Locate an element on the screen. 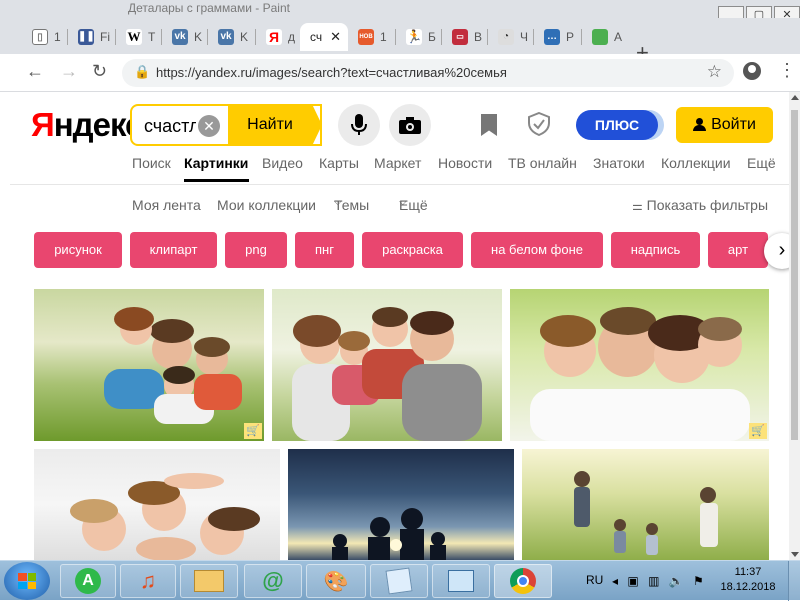 This screenshot has height=601, width=800. taskbar-explorer is located at coordinates (209, 581).